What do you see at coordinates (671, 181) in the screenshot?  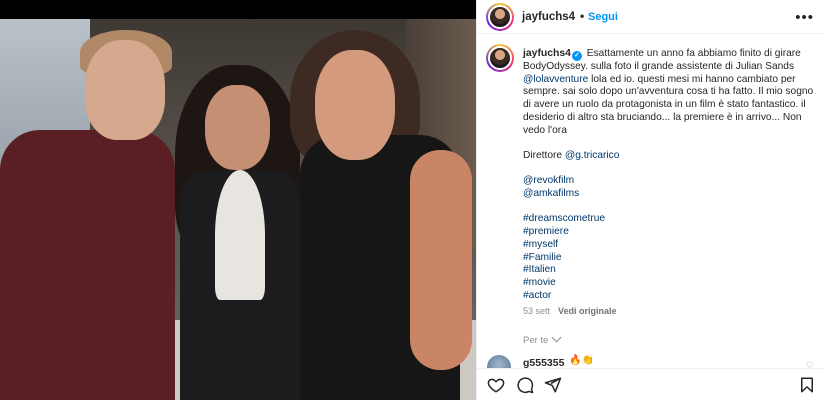 I see `mention-revokfilm: @revokfilm` at bounding box center [671, 181].